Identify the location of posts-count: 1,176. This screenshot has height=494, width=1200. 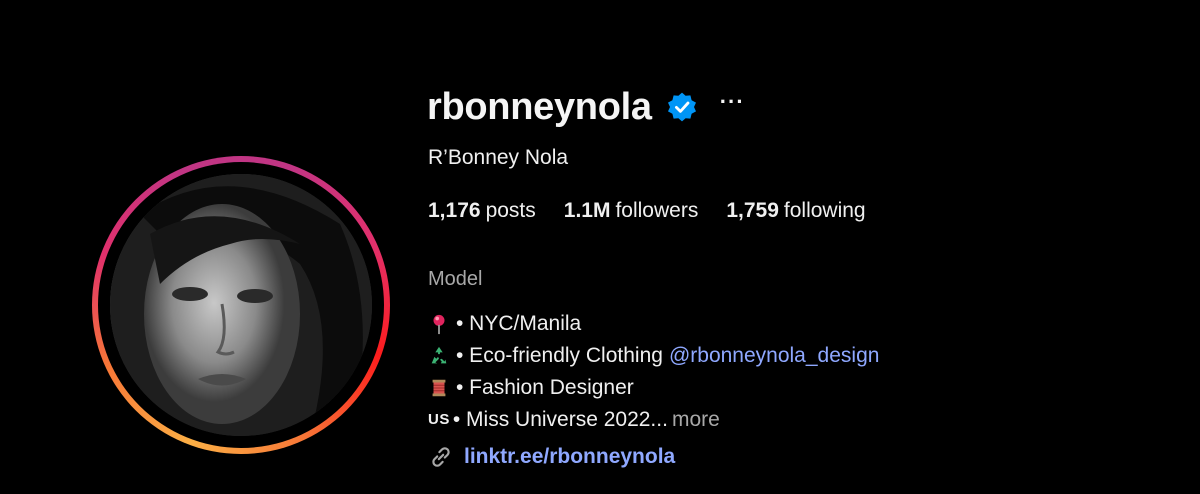
(454, 210).